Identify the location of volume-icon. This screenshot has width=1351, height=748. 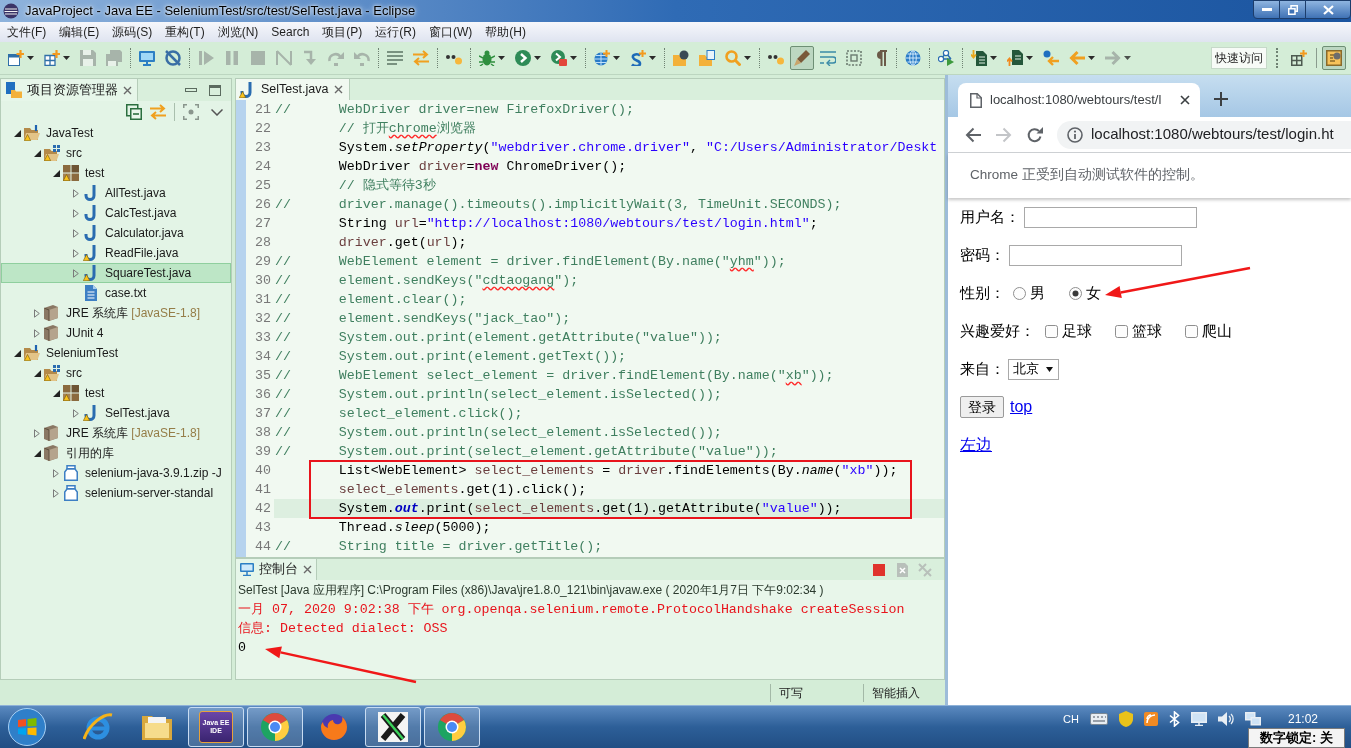
(1225, 719).